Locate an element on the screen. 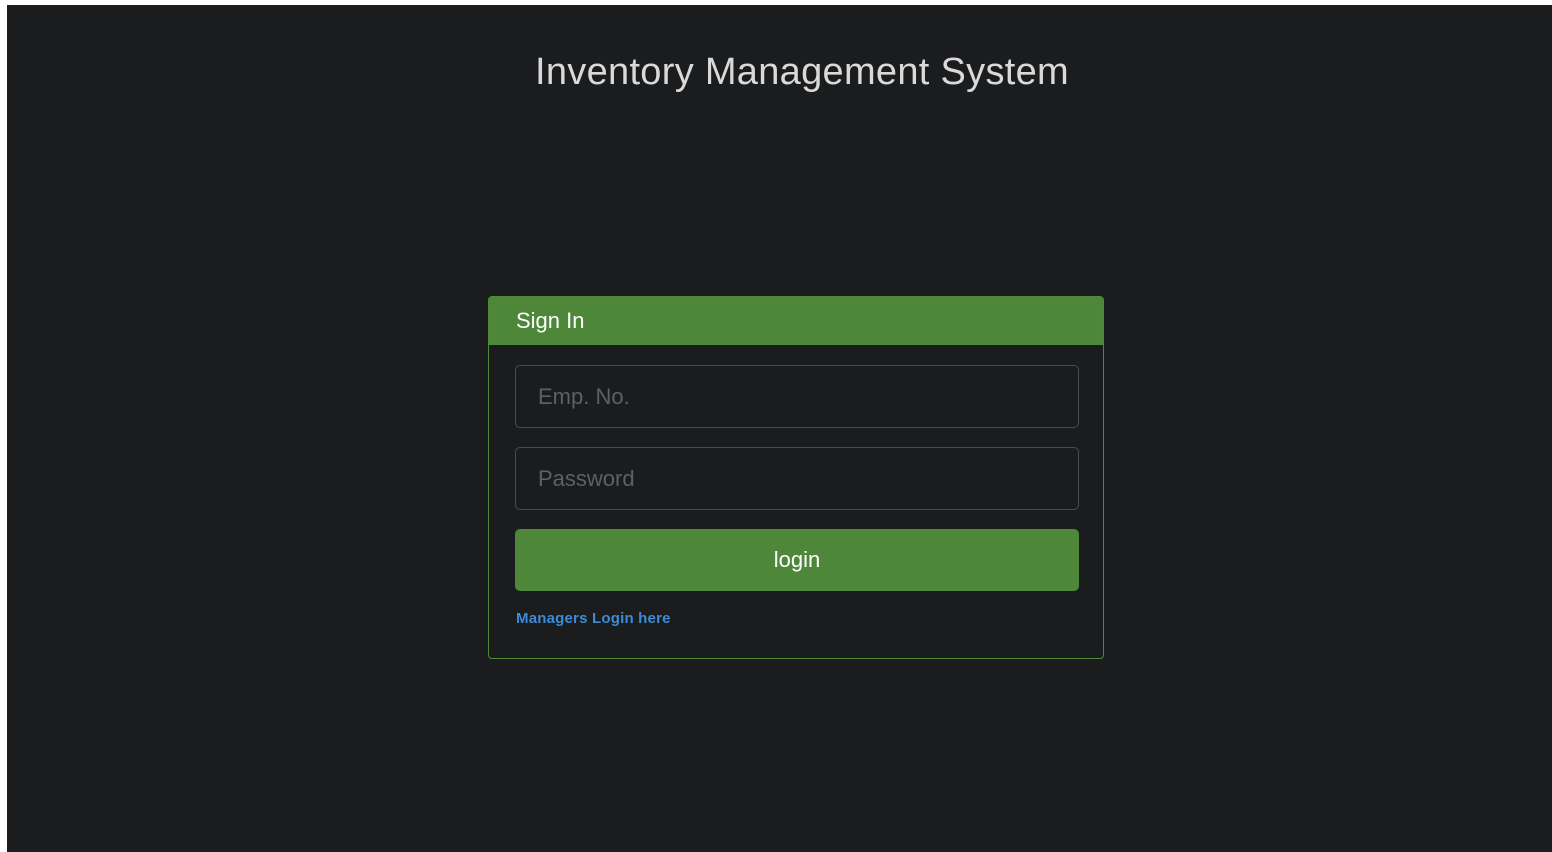  sign-in-heading: Sign In is located at coordinates (550, 320).